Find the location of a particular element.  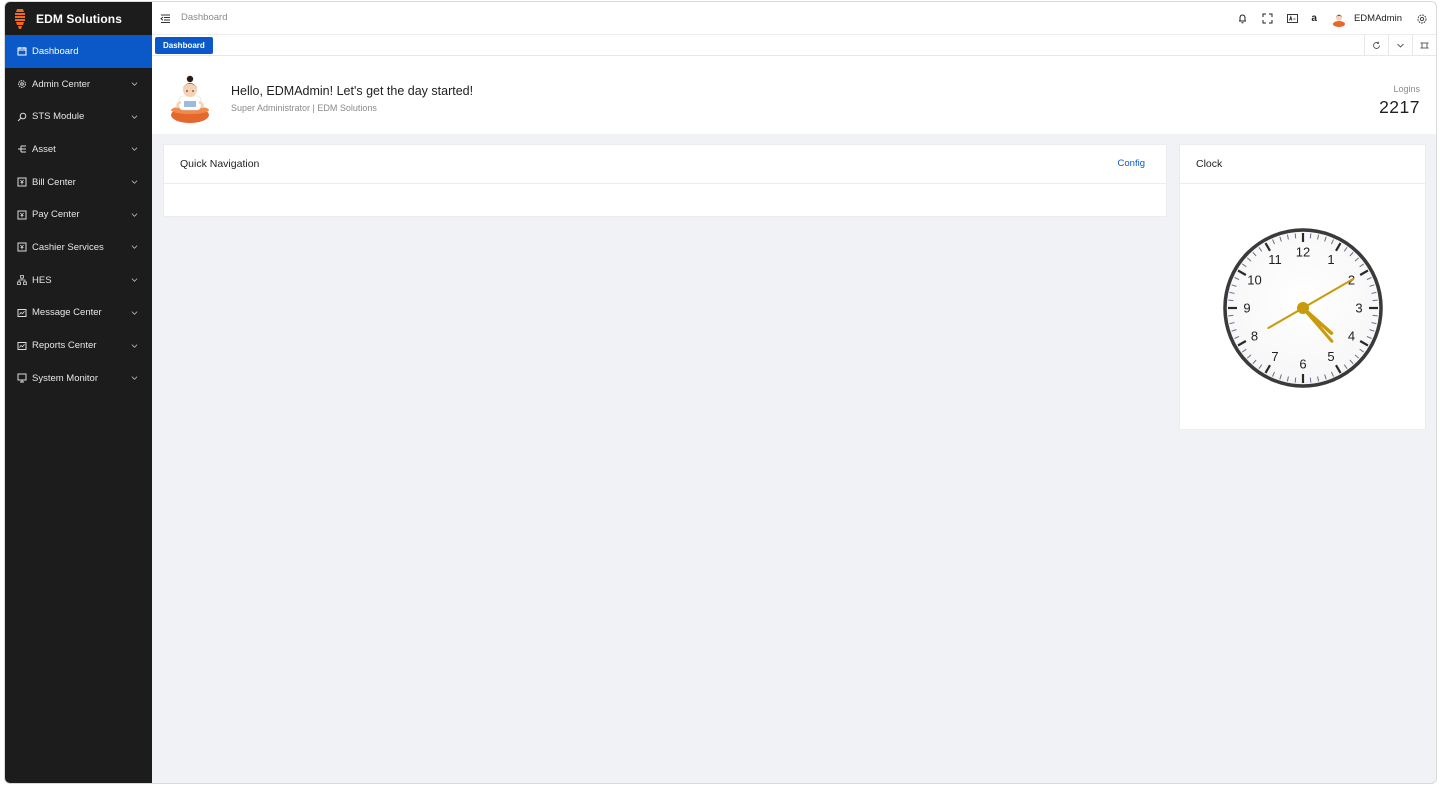

welcome-avatar is located at coordinates (190, 99).